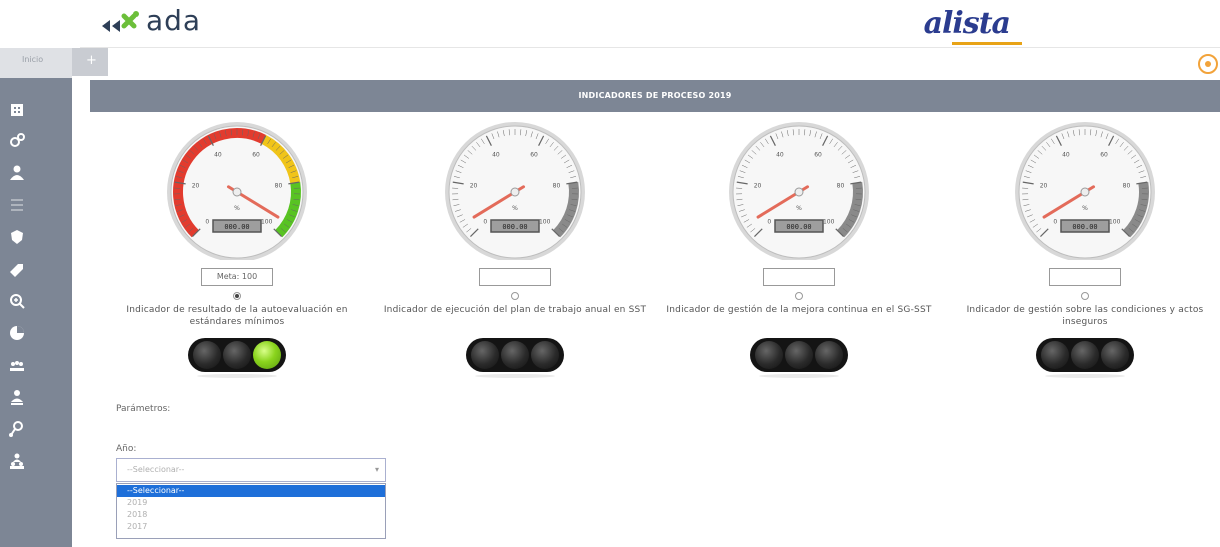 The image size is (1220, 547). I want to click on year-options-list: --Seleccionar-- 2019 2018 2017, so click(251, 511).